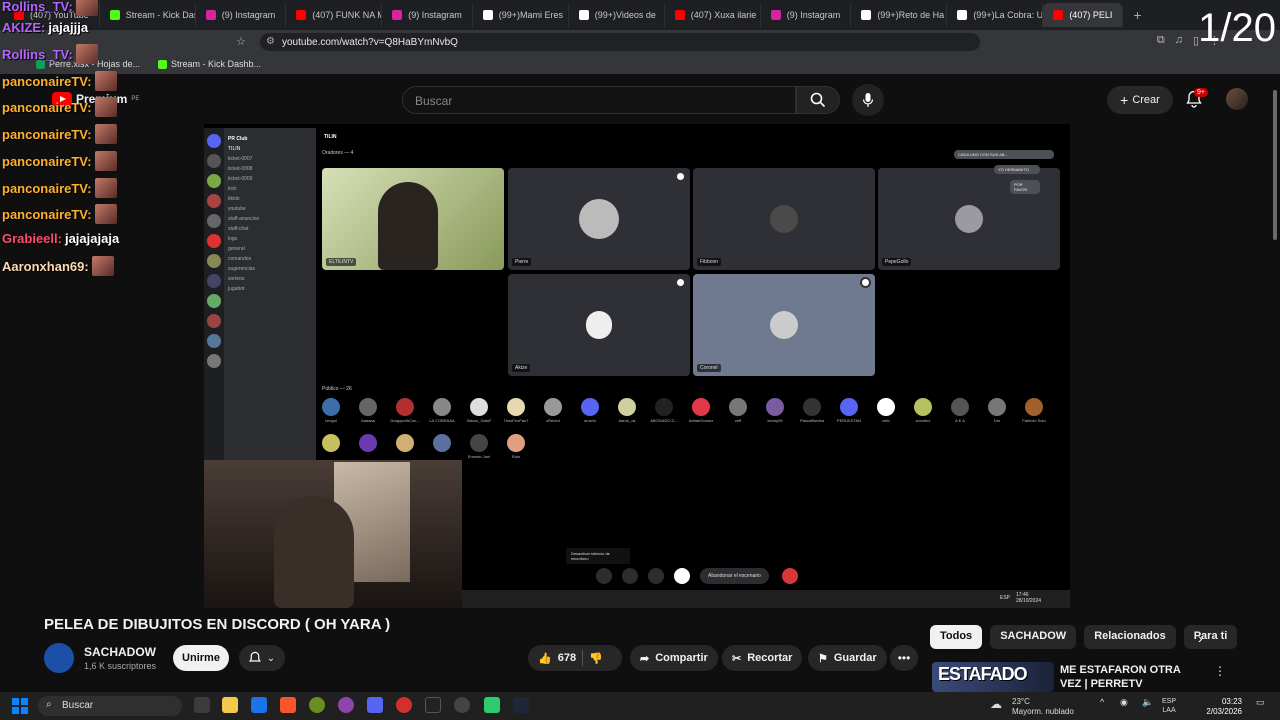  I want to click on browser-tab: (99+)La Cobra: U, so click(995, 15).